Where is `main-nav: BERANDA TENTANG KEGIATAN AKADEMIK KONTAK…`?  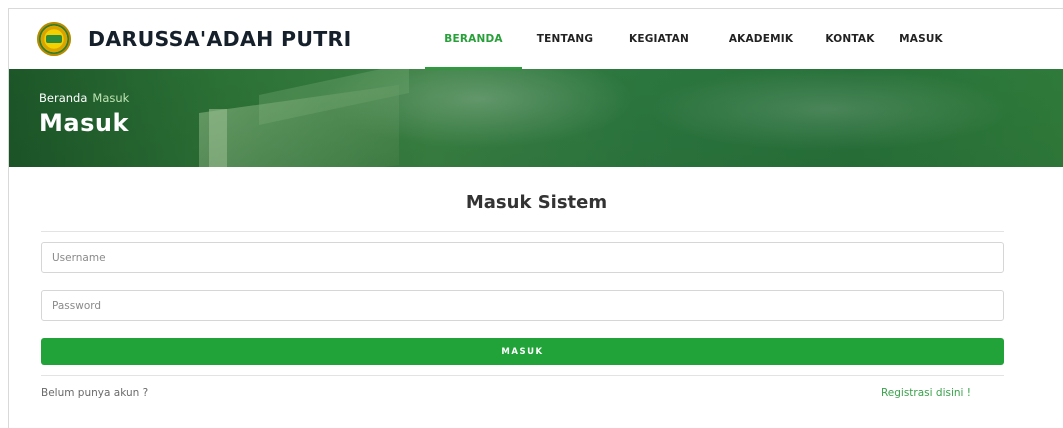 main-nav: BERANDA TENTANG KEGIATAN AKADEMIK KONTAK… is located at coordinates (689, 39).